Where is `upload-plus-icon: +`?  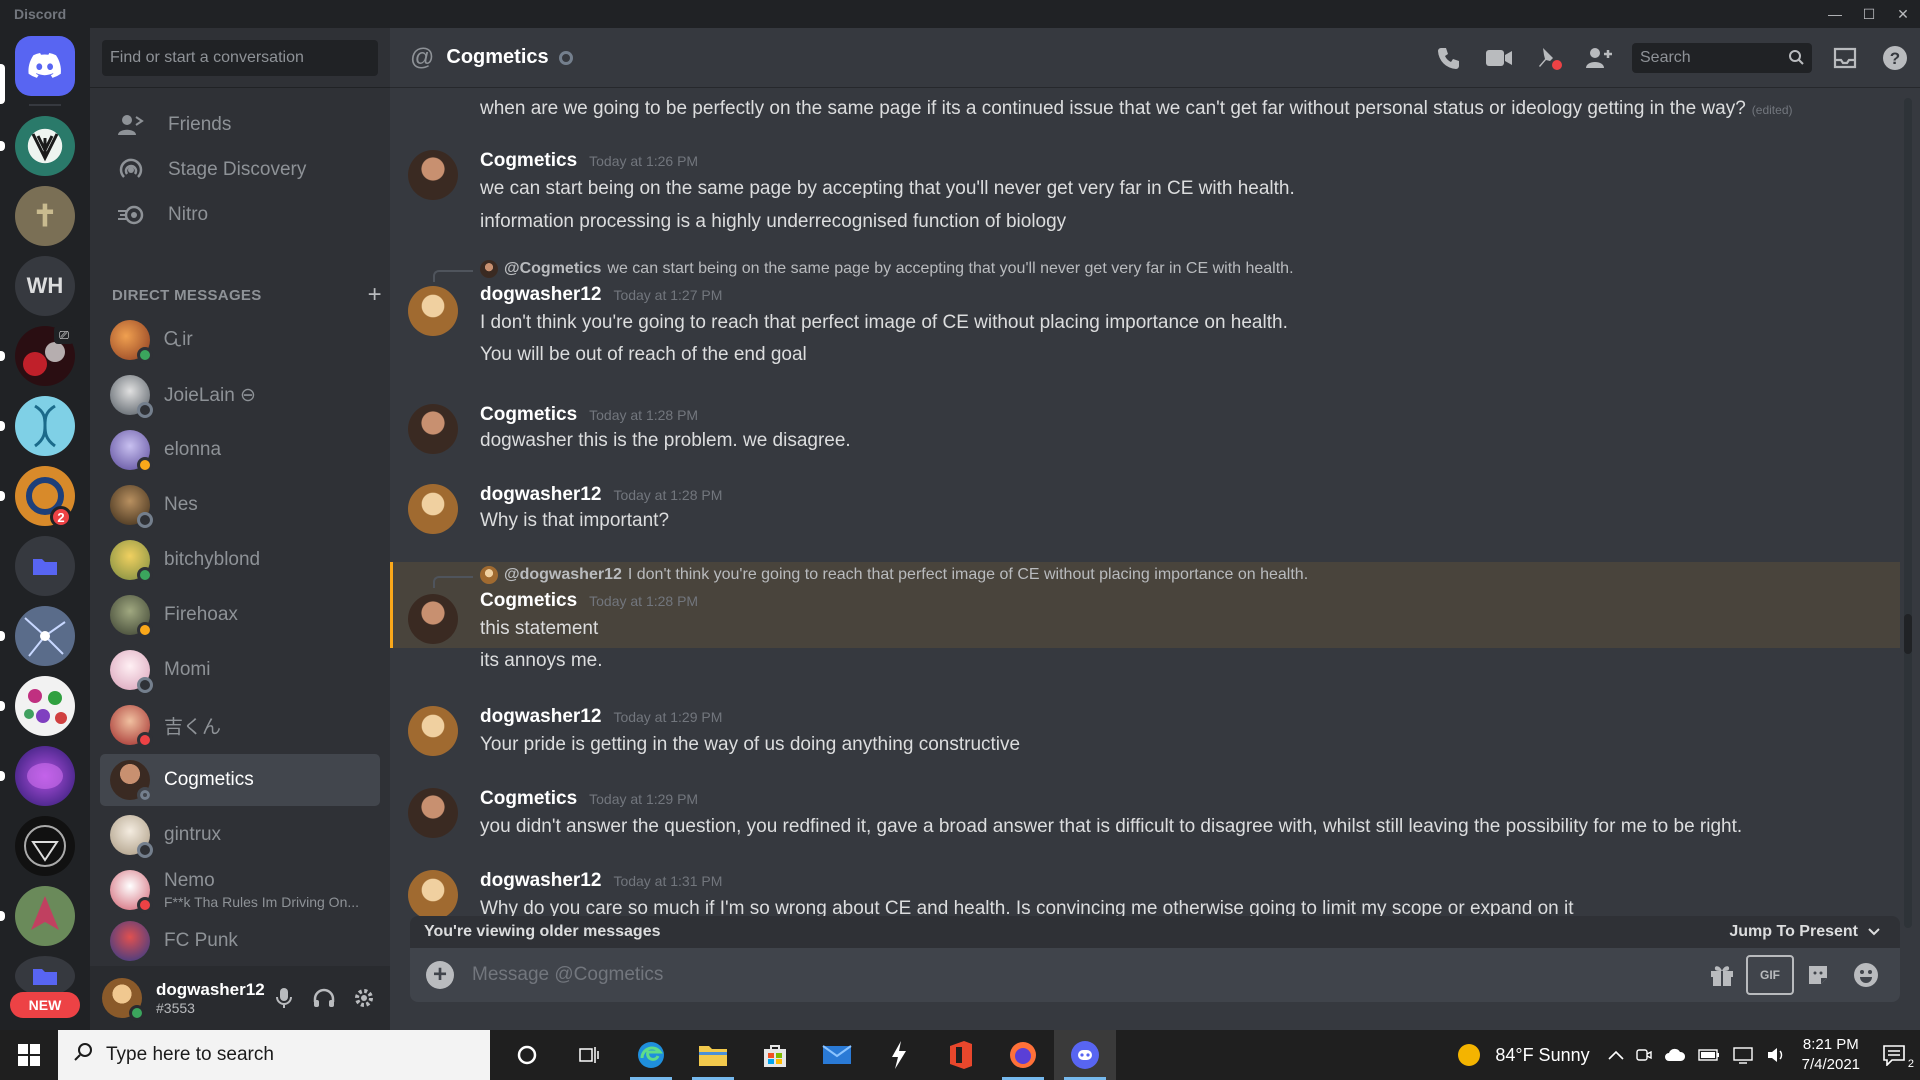
upload-plus-icon: + is located at coordinates (440, 975).